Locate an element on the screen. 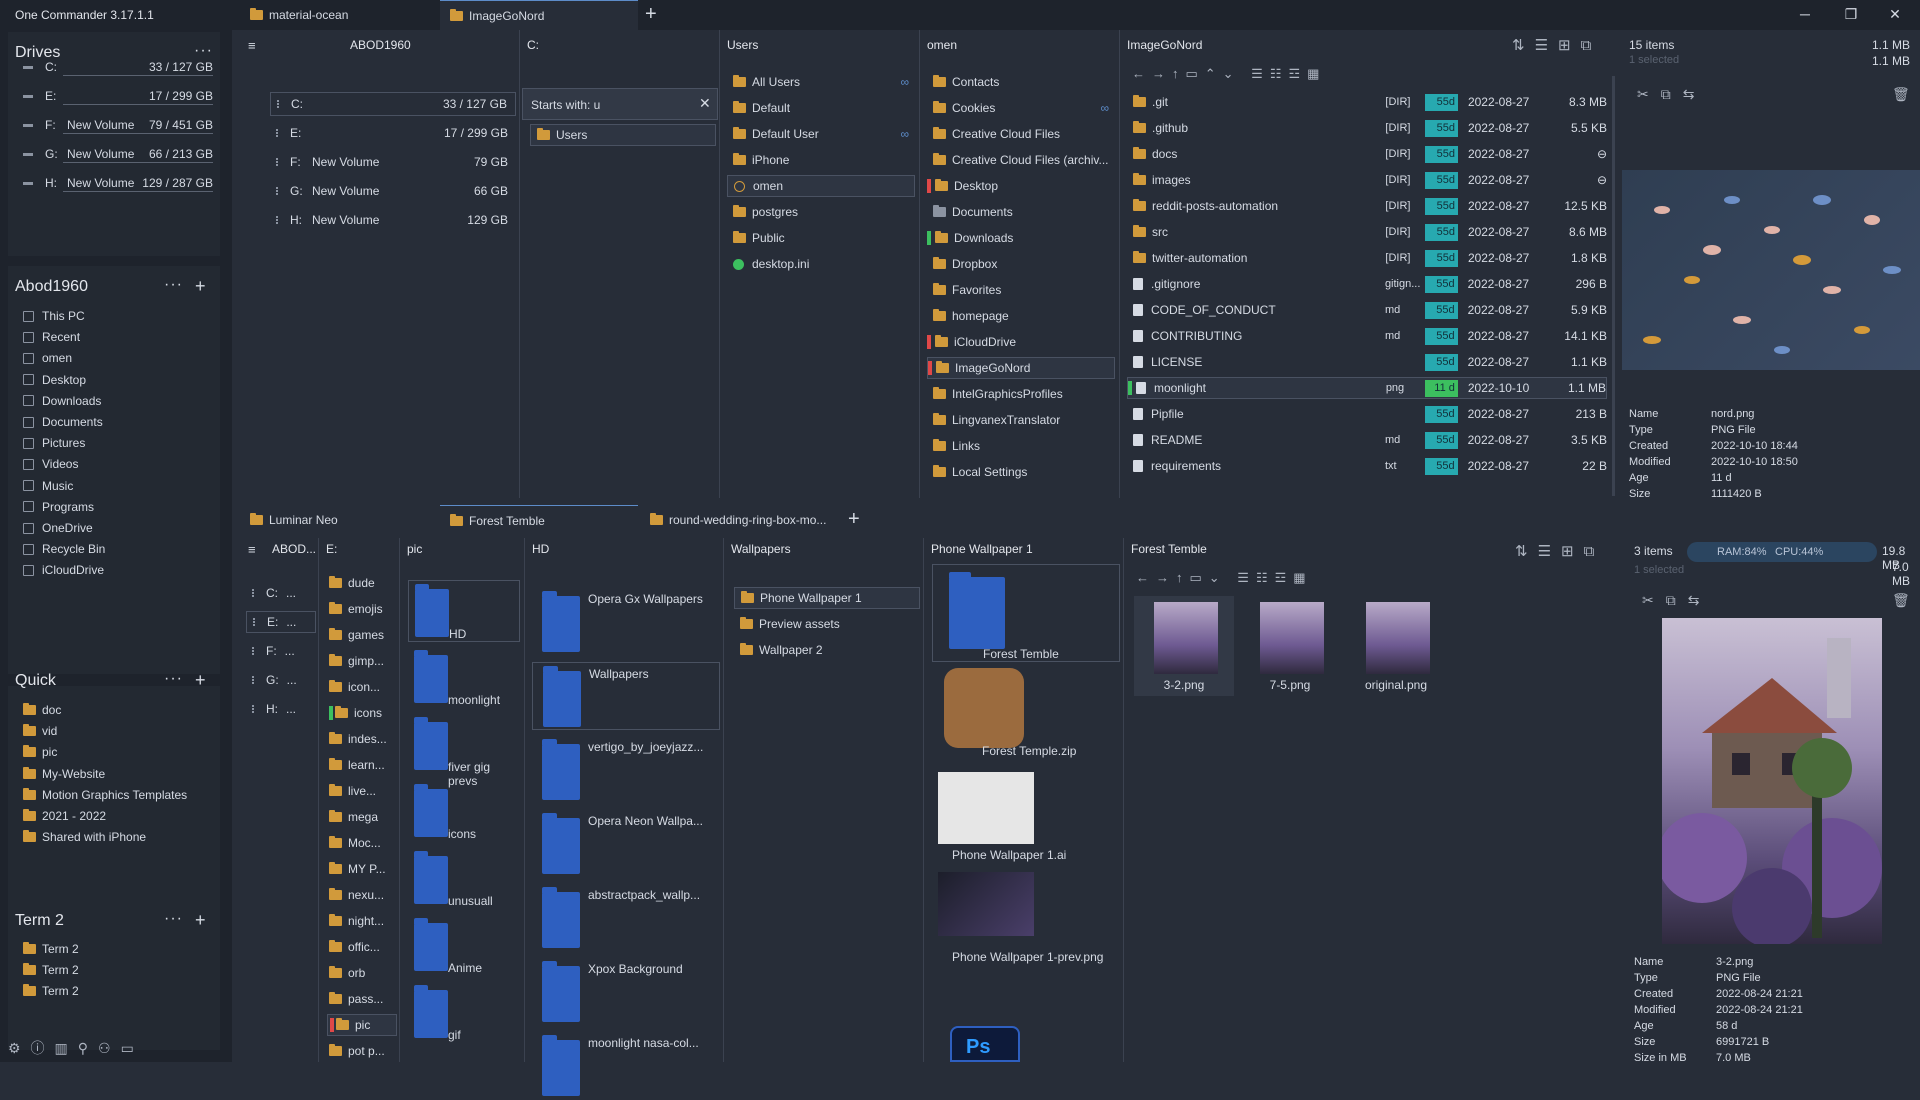 The width and height of the screenshot is (1920, 1100). thumb-folder: moonlight is located at coordinates (464, 678).